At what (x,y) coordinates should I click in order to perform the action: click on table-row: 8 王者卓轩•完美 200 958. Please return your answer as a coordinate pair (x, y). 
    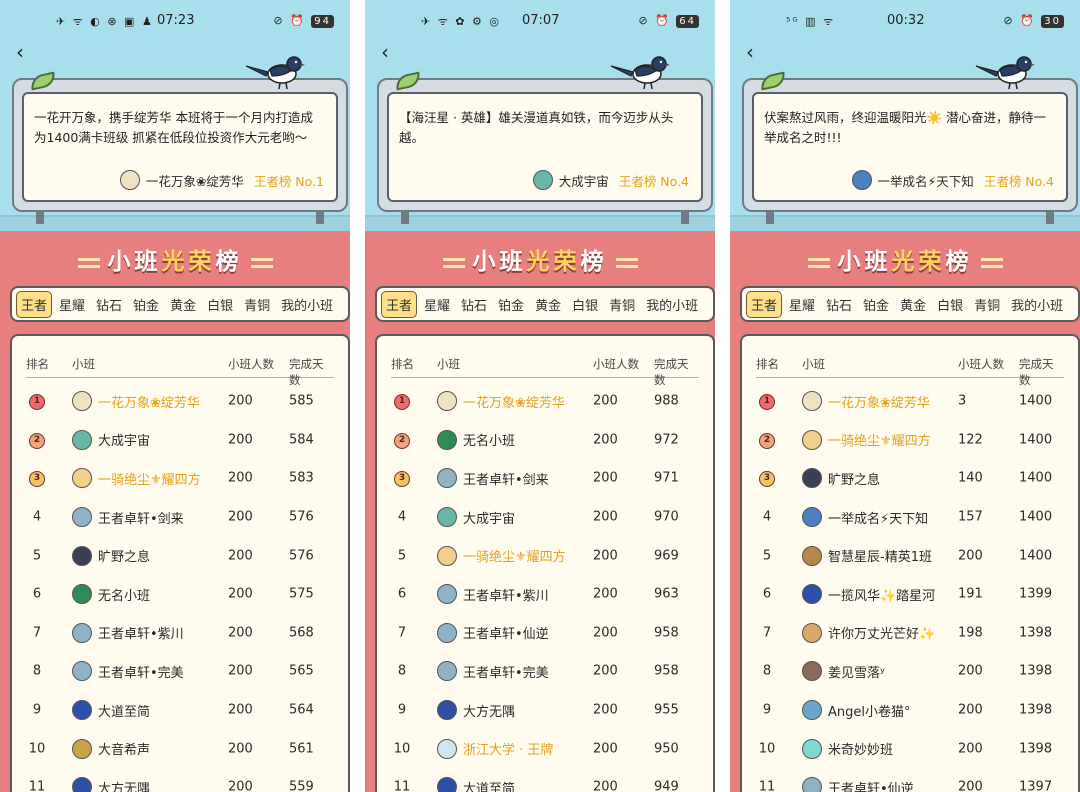
    Looking at the image, I should click on (545, 671).